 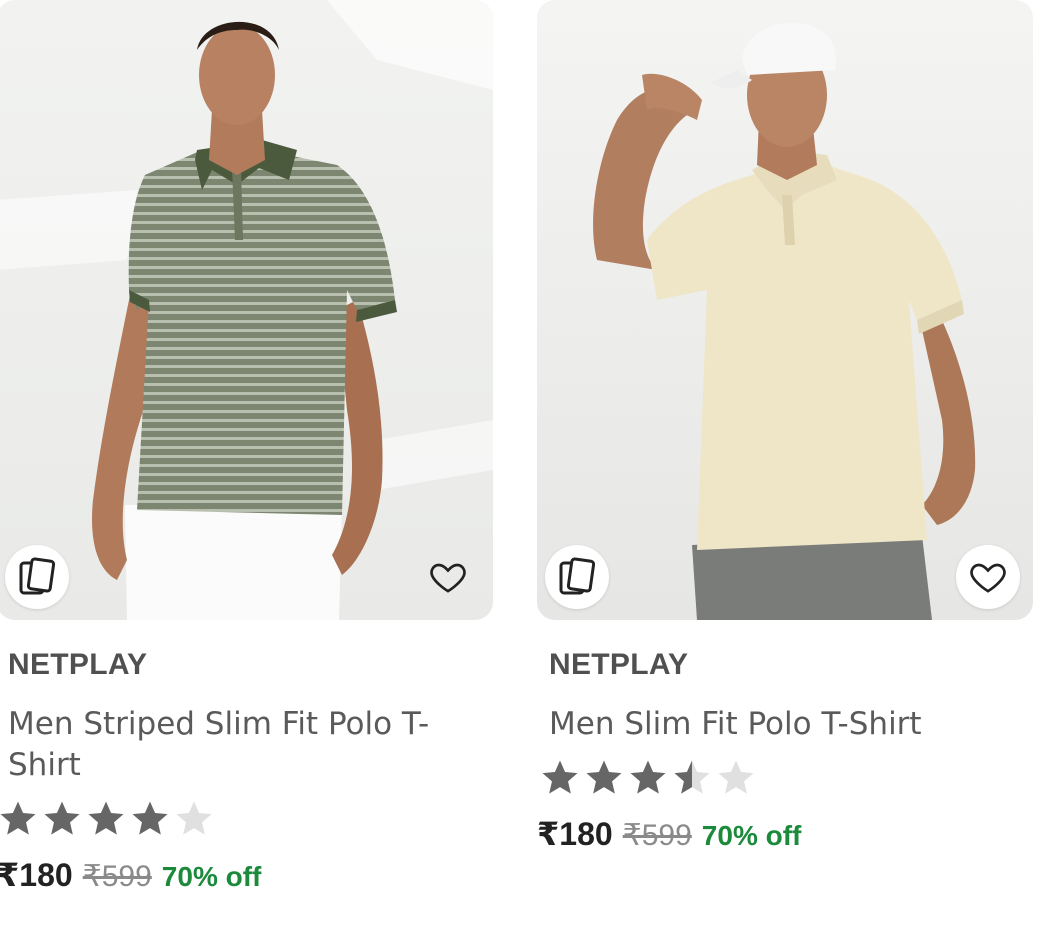 What do you see at coordinates (228, 745) in the screenshot?
I see `product-title: Men Striped Slim Fit Polo T-Shirt` at bounding box center [228, 745].